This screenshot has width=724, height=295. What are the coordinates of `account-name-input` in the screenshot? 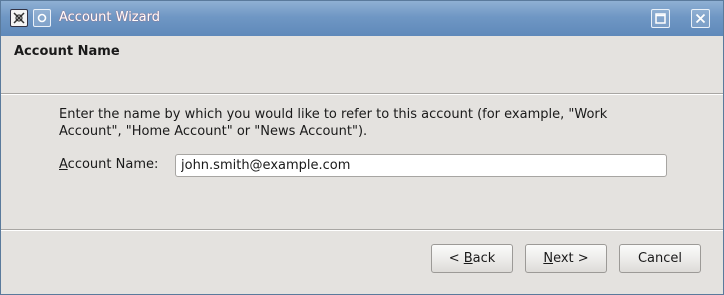 It's located at (421, 165).